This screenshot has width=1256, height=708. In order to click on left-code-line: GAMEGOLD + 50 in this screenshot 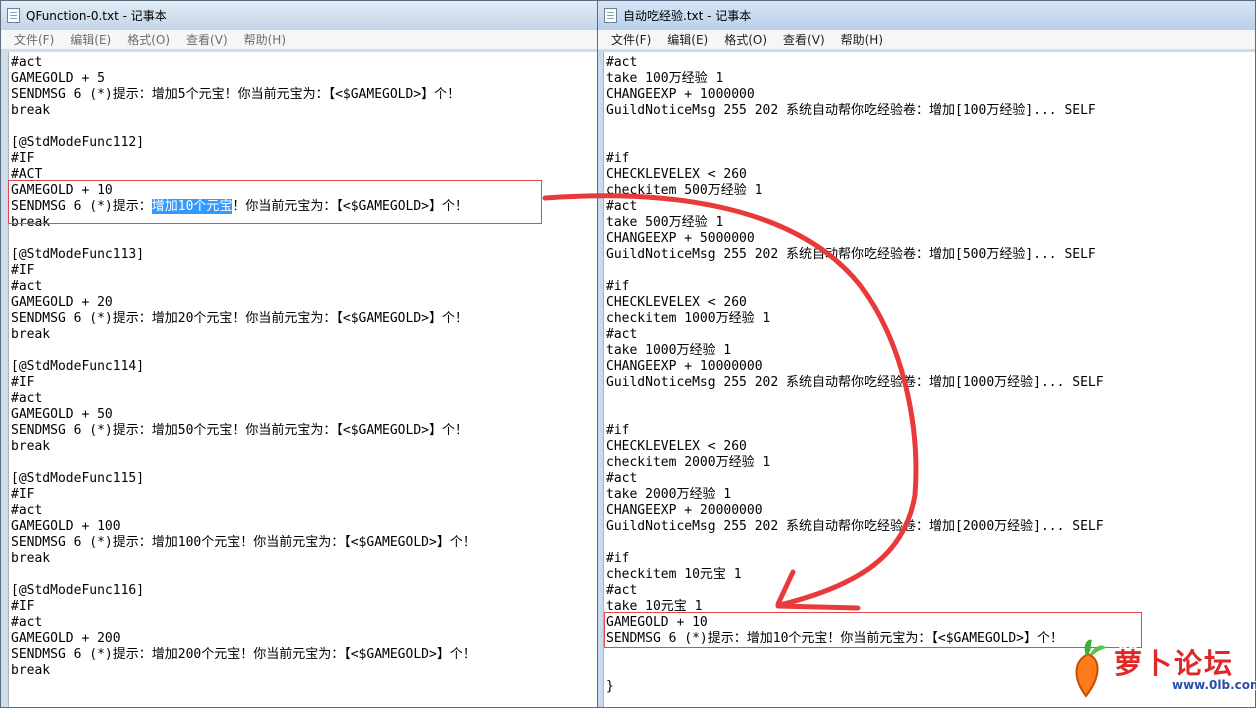, I will do `click(62, 414)`.